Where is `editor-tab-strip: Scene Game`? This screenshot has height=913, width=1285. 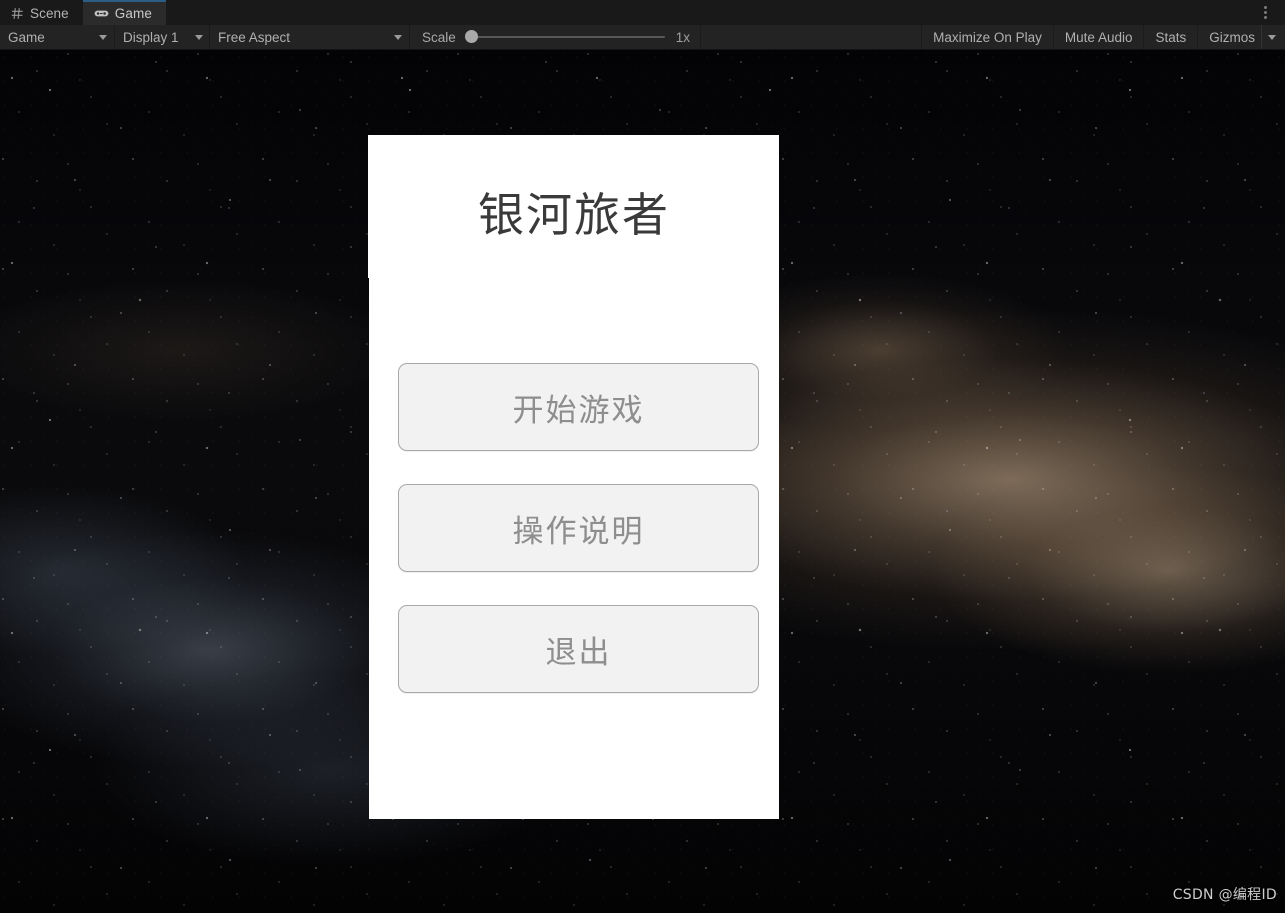 editor-tab-strip: Scene Game is located at coordinates (642, 12).